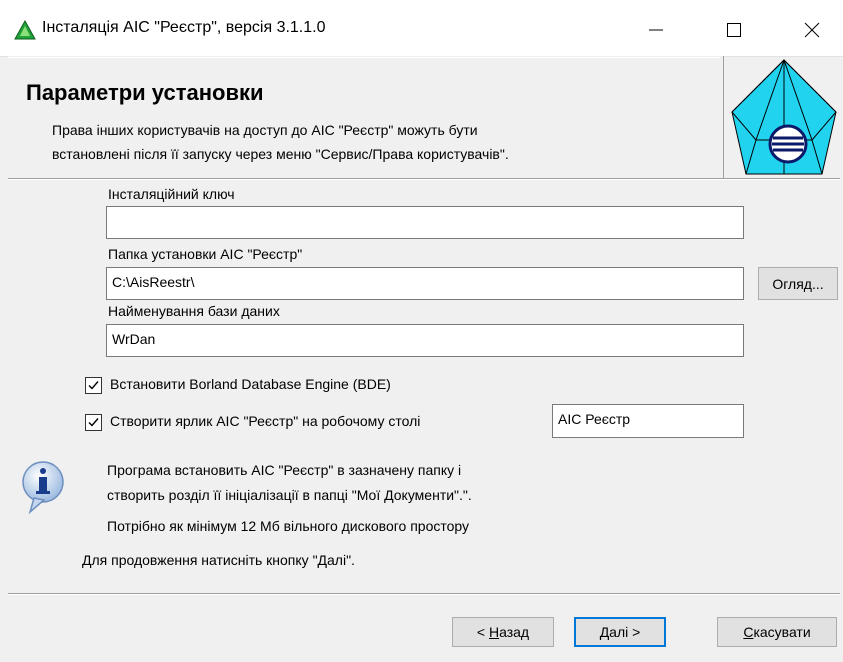  Describe the element at coordinates (250, 384) in the screenshot. I see `bde-checkbox-label: Встановити Borland Database Engine (BDE)` at that location.